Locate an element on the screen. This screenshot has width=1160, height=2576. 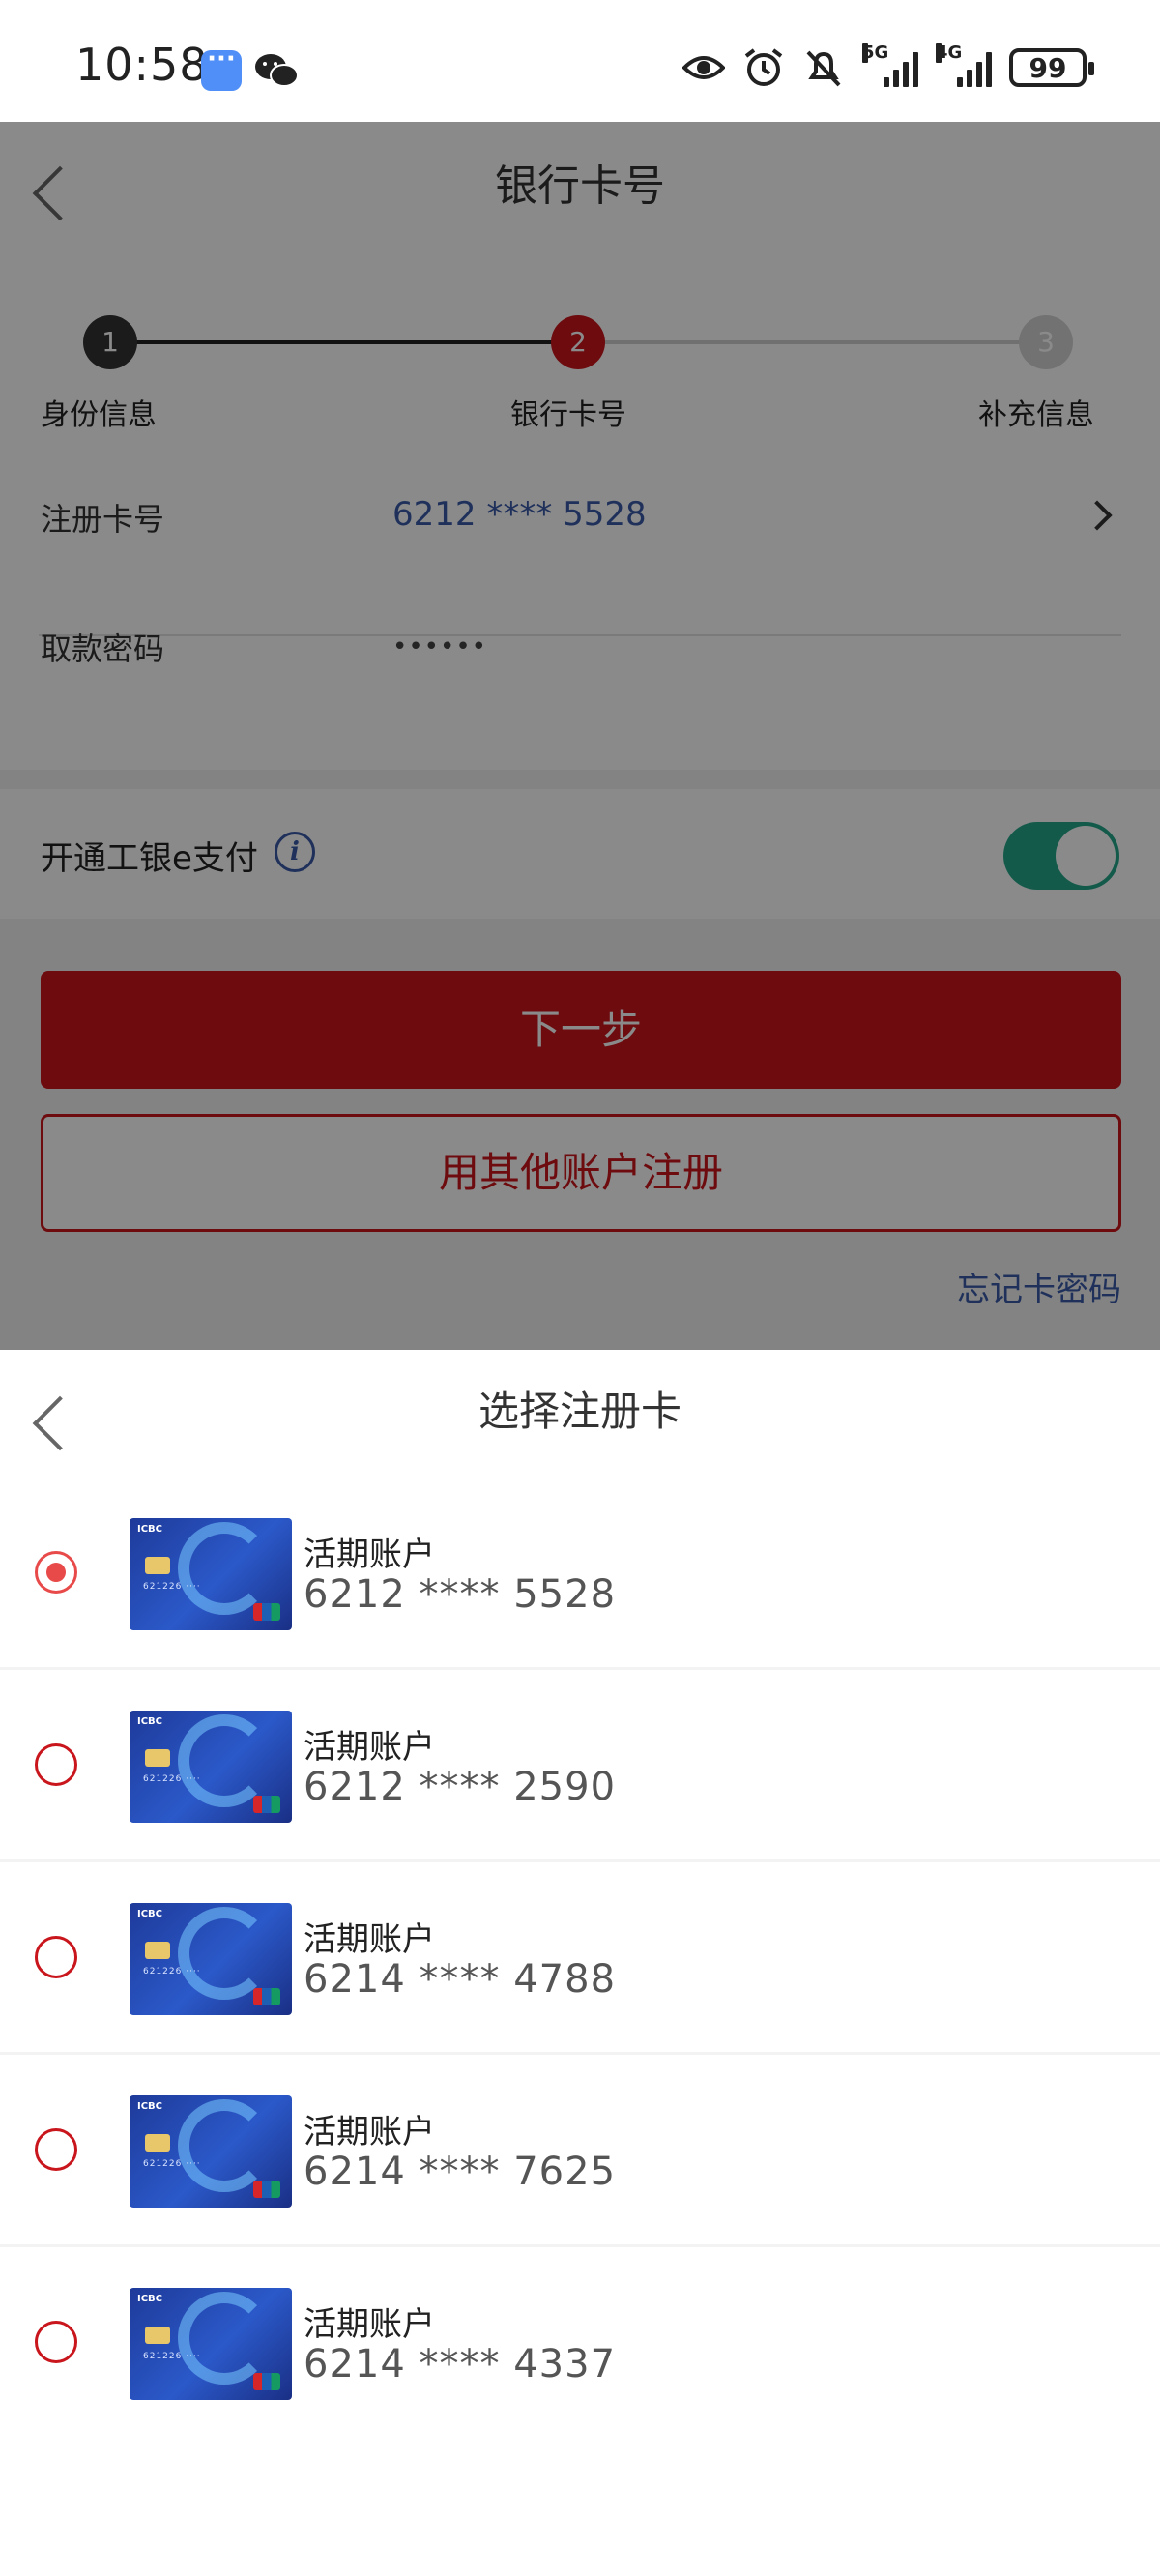
alarm-icon is located at coordinates (764, 67).